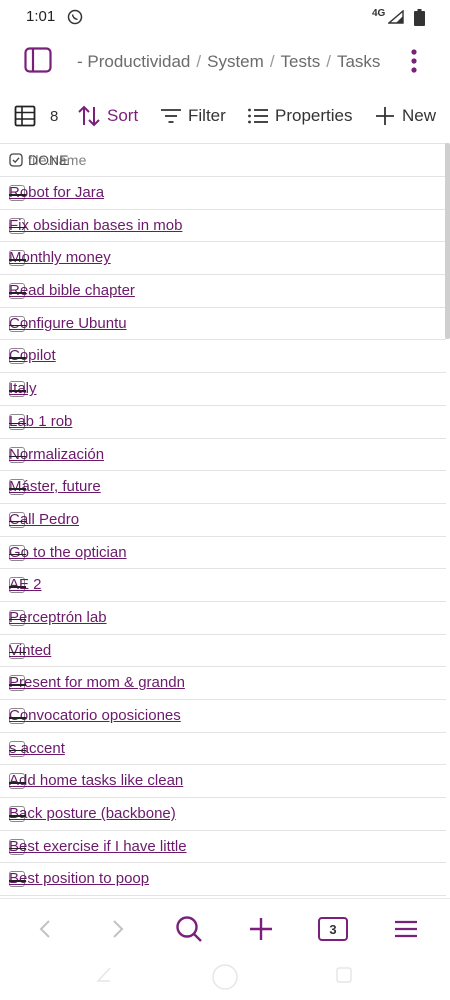 Image resolution: width=450 pixels, height=1000 pixels. What do you see at coordinates (117, 929) in the screenshot?
I see `forward-icon` at bounding box center [117, 929].